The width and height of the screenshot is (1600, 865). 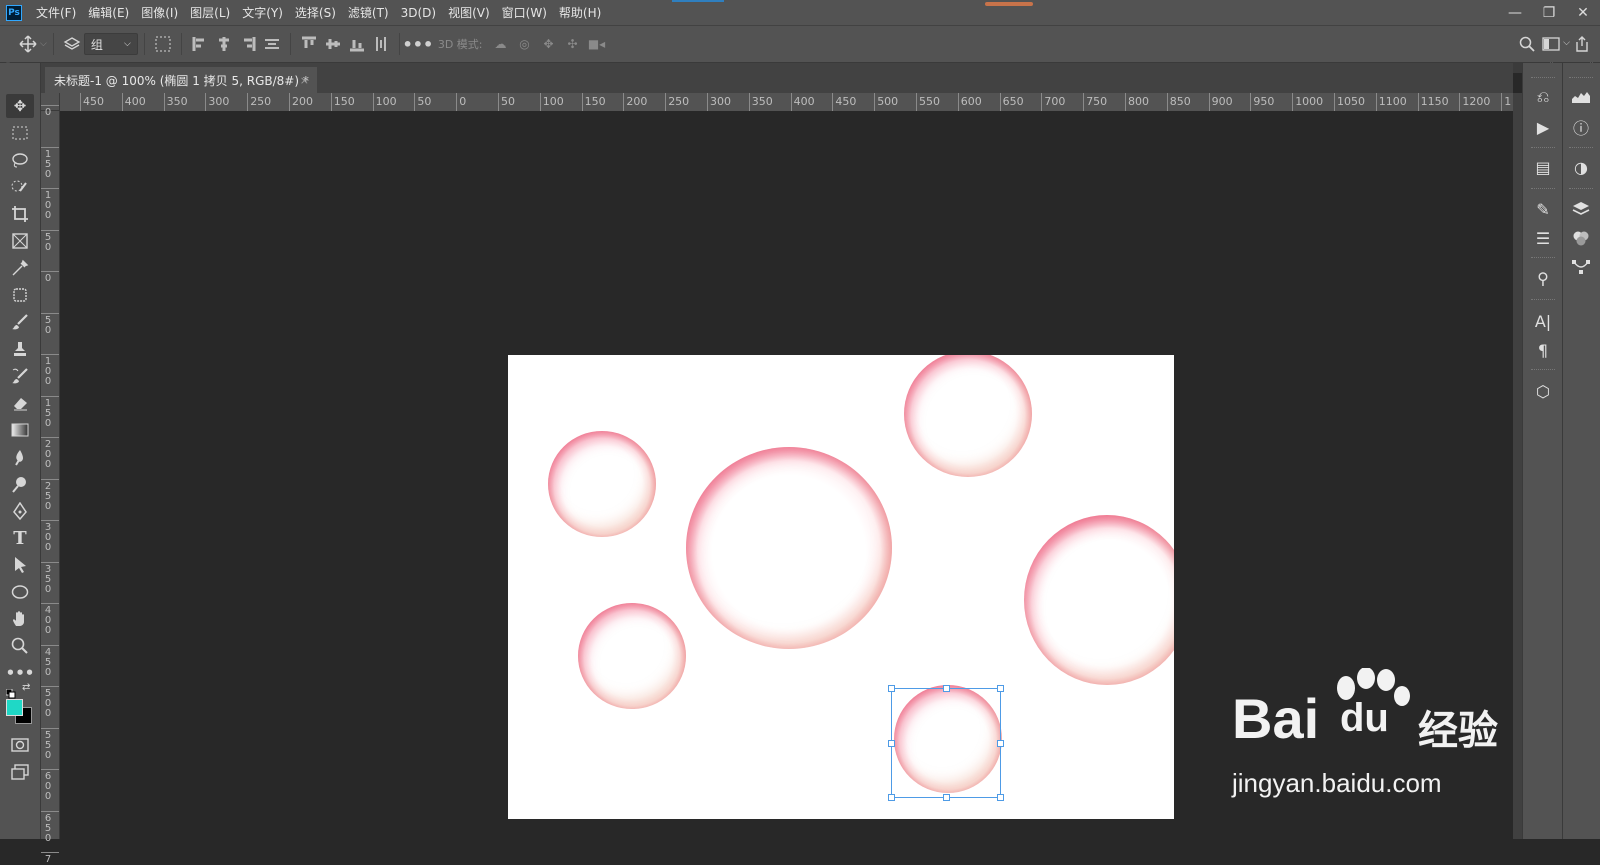 What do you see at coordinates (1515, 12) in the screenshot?
I see `minimize-button: —` at bounding box center [1515, 12].